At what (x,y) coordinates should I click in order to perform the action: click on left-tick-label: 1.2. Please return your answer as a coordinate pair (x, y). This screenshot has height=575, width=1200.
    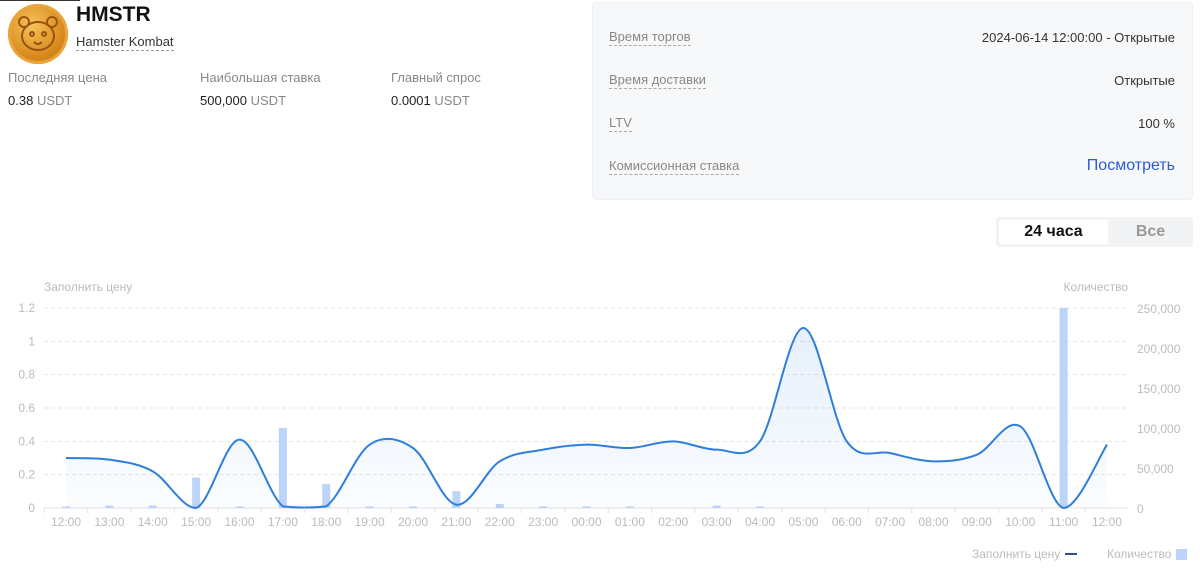
    Looking at the image, I should click on (26, 308).